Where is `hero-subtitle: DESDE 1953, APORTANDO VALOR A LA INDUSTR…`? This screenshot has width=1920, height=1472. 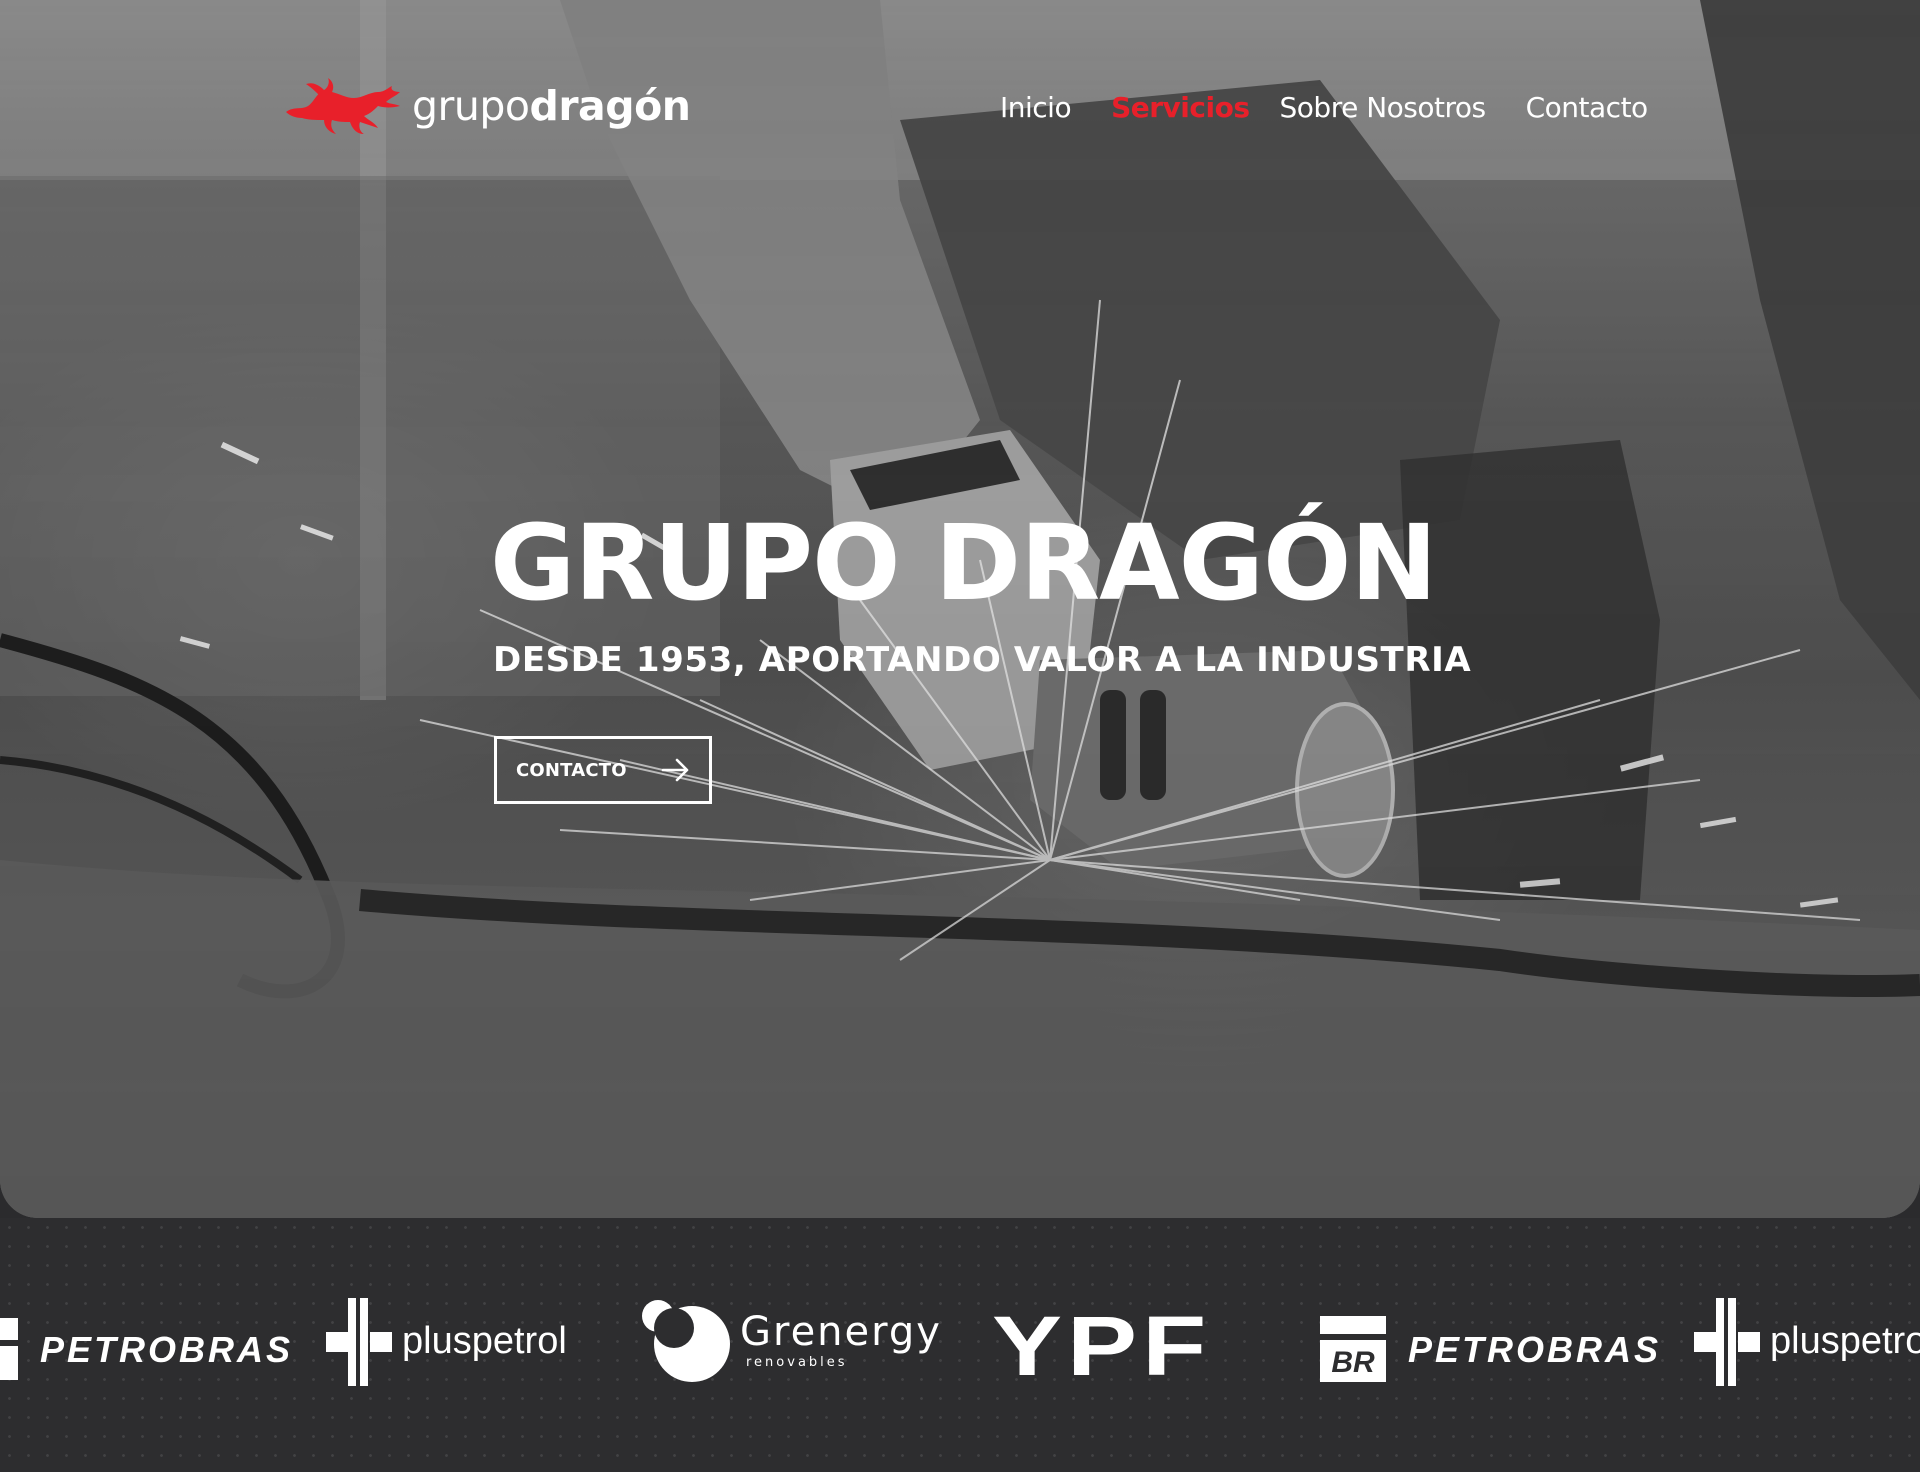
hero-subtitle: DESDE 1953, APORTANDO VALOR A LA INDUSTR… is located at coordinates (982, 660).